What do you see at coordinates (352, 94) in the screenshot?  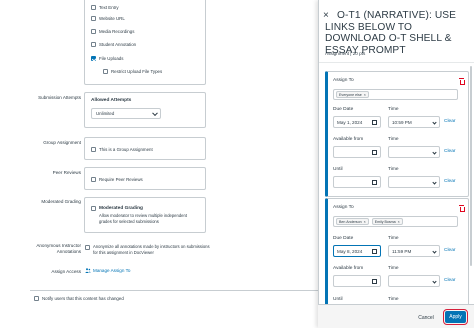 I see `assignee-chip: Everyone else ×` at bounding box center [352, 94].